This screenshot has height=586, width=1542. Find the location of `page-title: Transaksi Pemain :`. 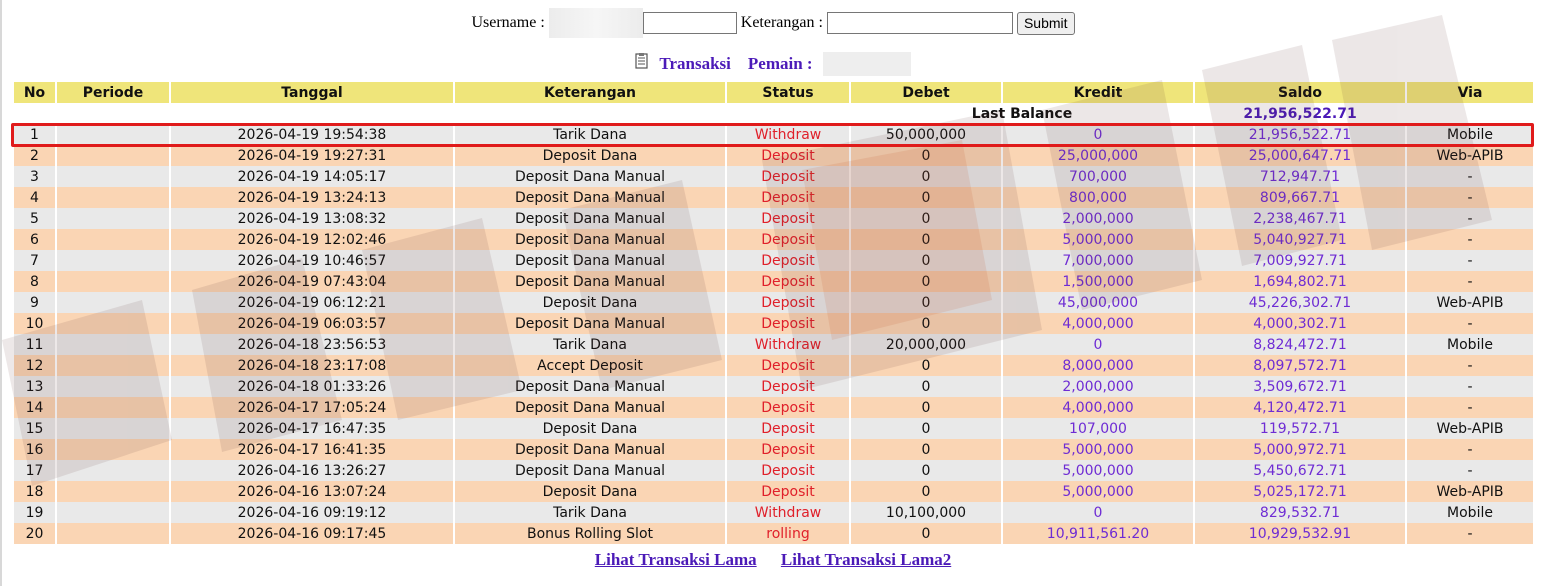

page-title: Transaksi Pemain : is located at coordinates (772, 64).